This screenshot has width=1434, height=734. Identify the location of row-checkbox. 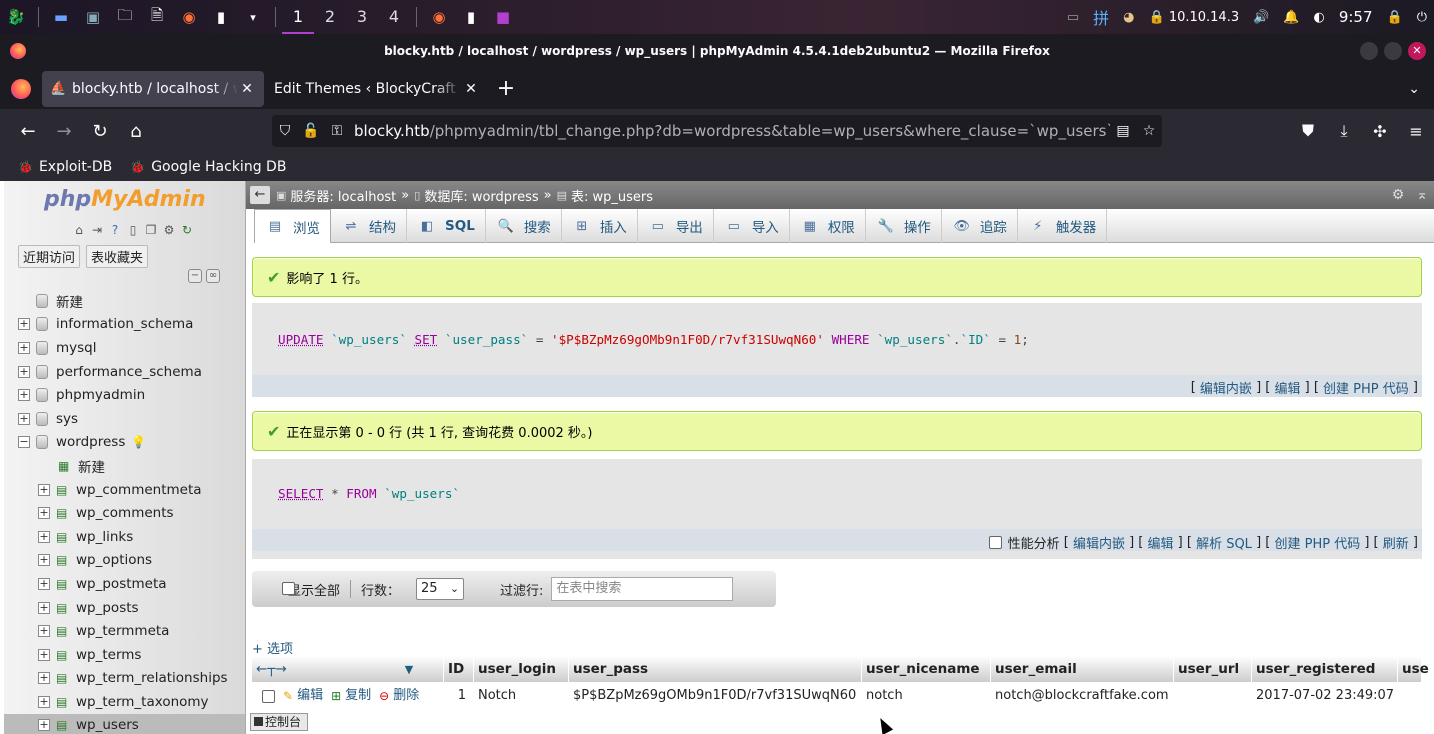
(268, 696).